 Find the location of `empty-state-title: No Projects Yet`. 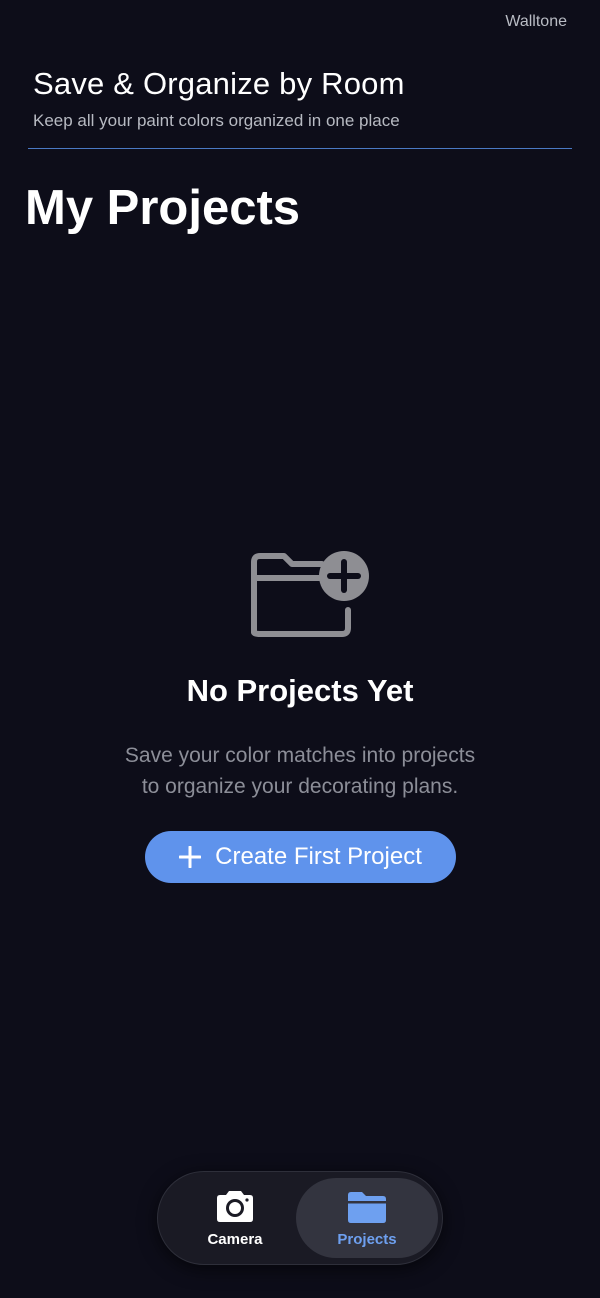

empty-state-title: No Projects Yet is located at coordinates (300, 690).